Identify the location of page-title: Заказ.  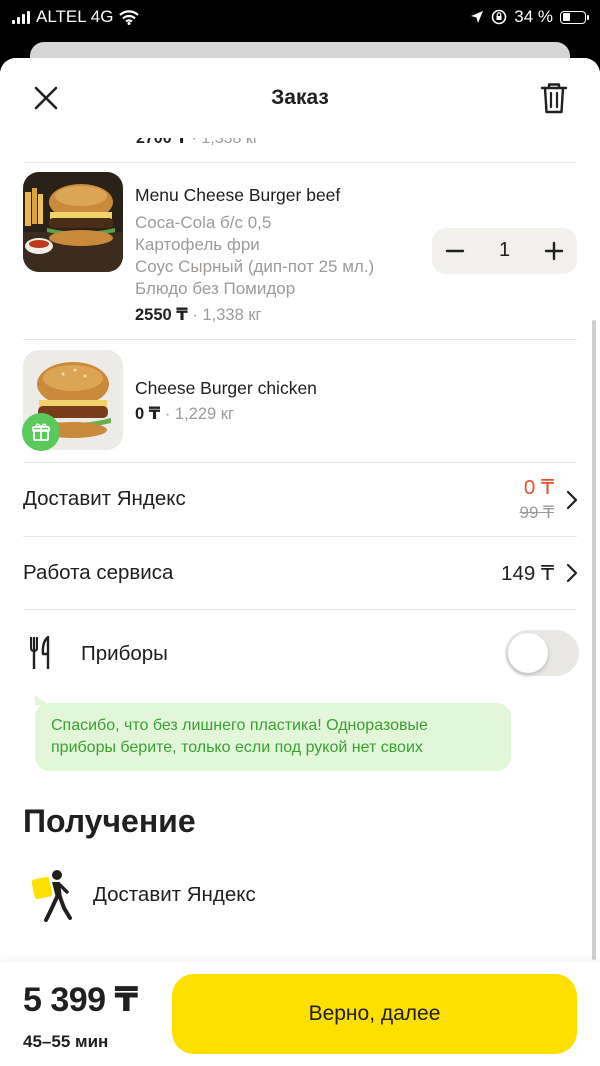
(300, 97).